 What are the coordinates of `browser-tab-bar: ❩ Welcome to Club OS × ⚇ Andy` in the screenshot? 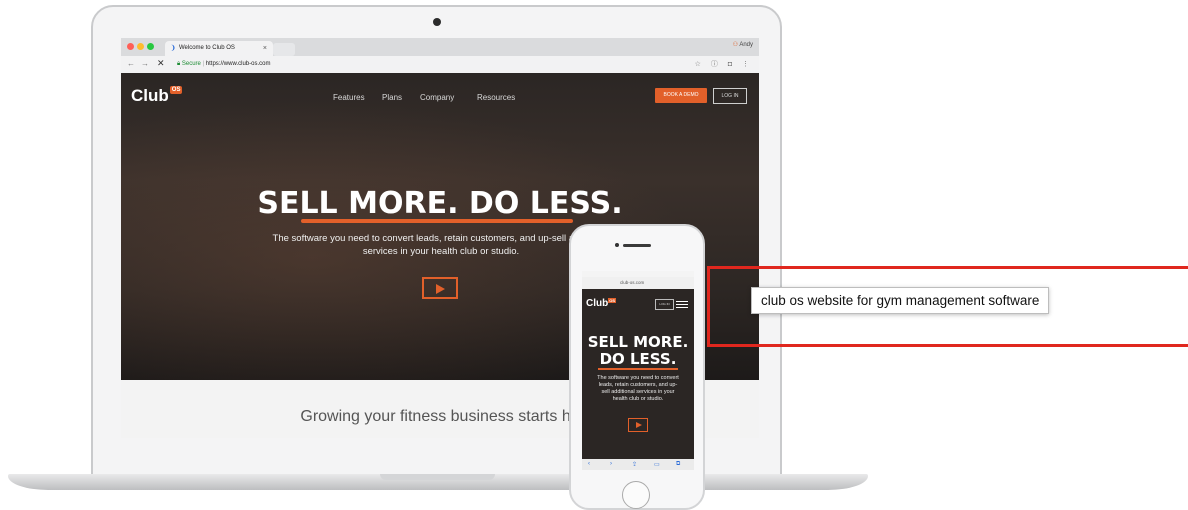 It's located at (440, 47).